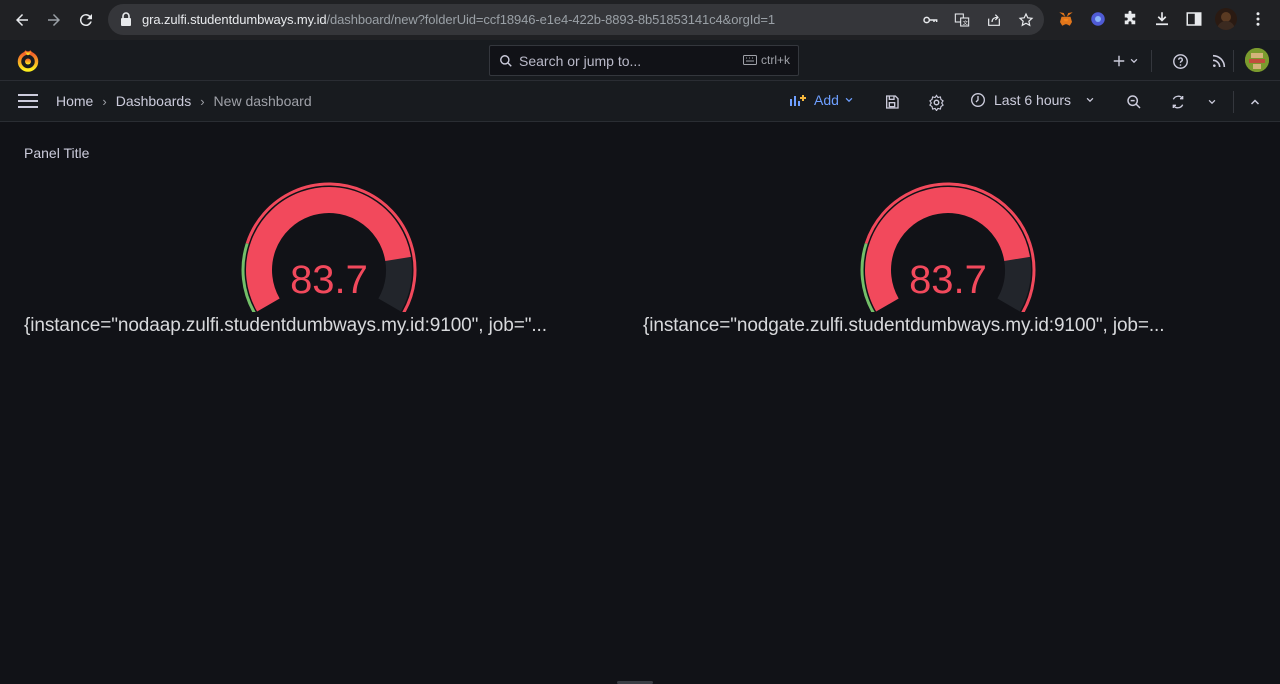 This screenshot has width=1280, height=684. What do you see at coordinates (22, 20) in the screenshot?
I see `back-arrow-icon` at bounding box center [22, 20].